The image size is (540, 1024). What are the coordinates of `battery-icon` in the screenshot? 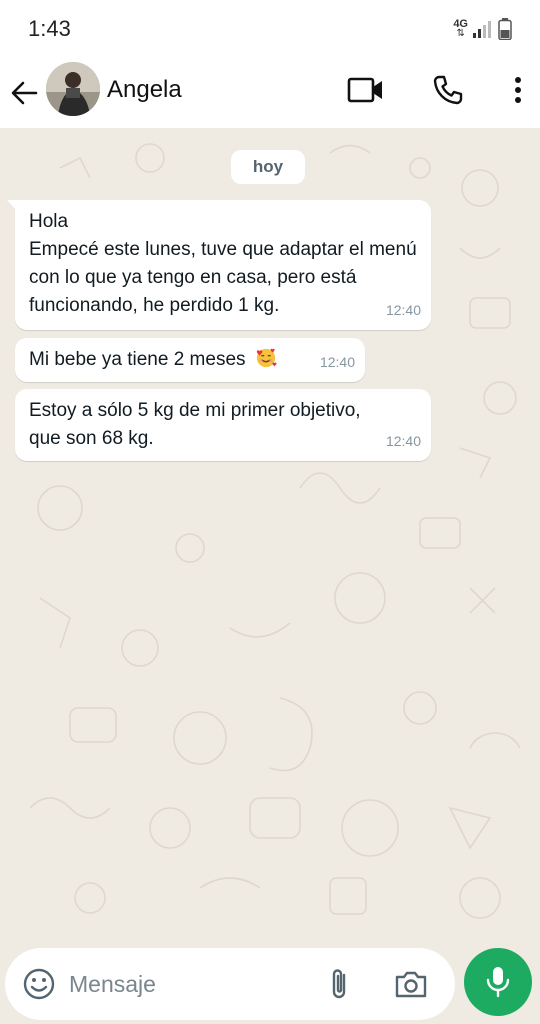 It's located at (505, 29).